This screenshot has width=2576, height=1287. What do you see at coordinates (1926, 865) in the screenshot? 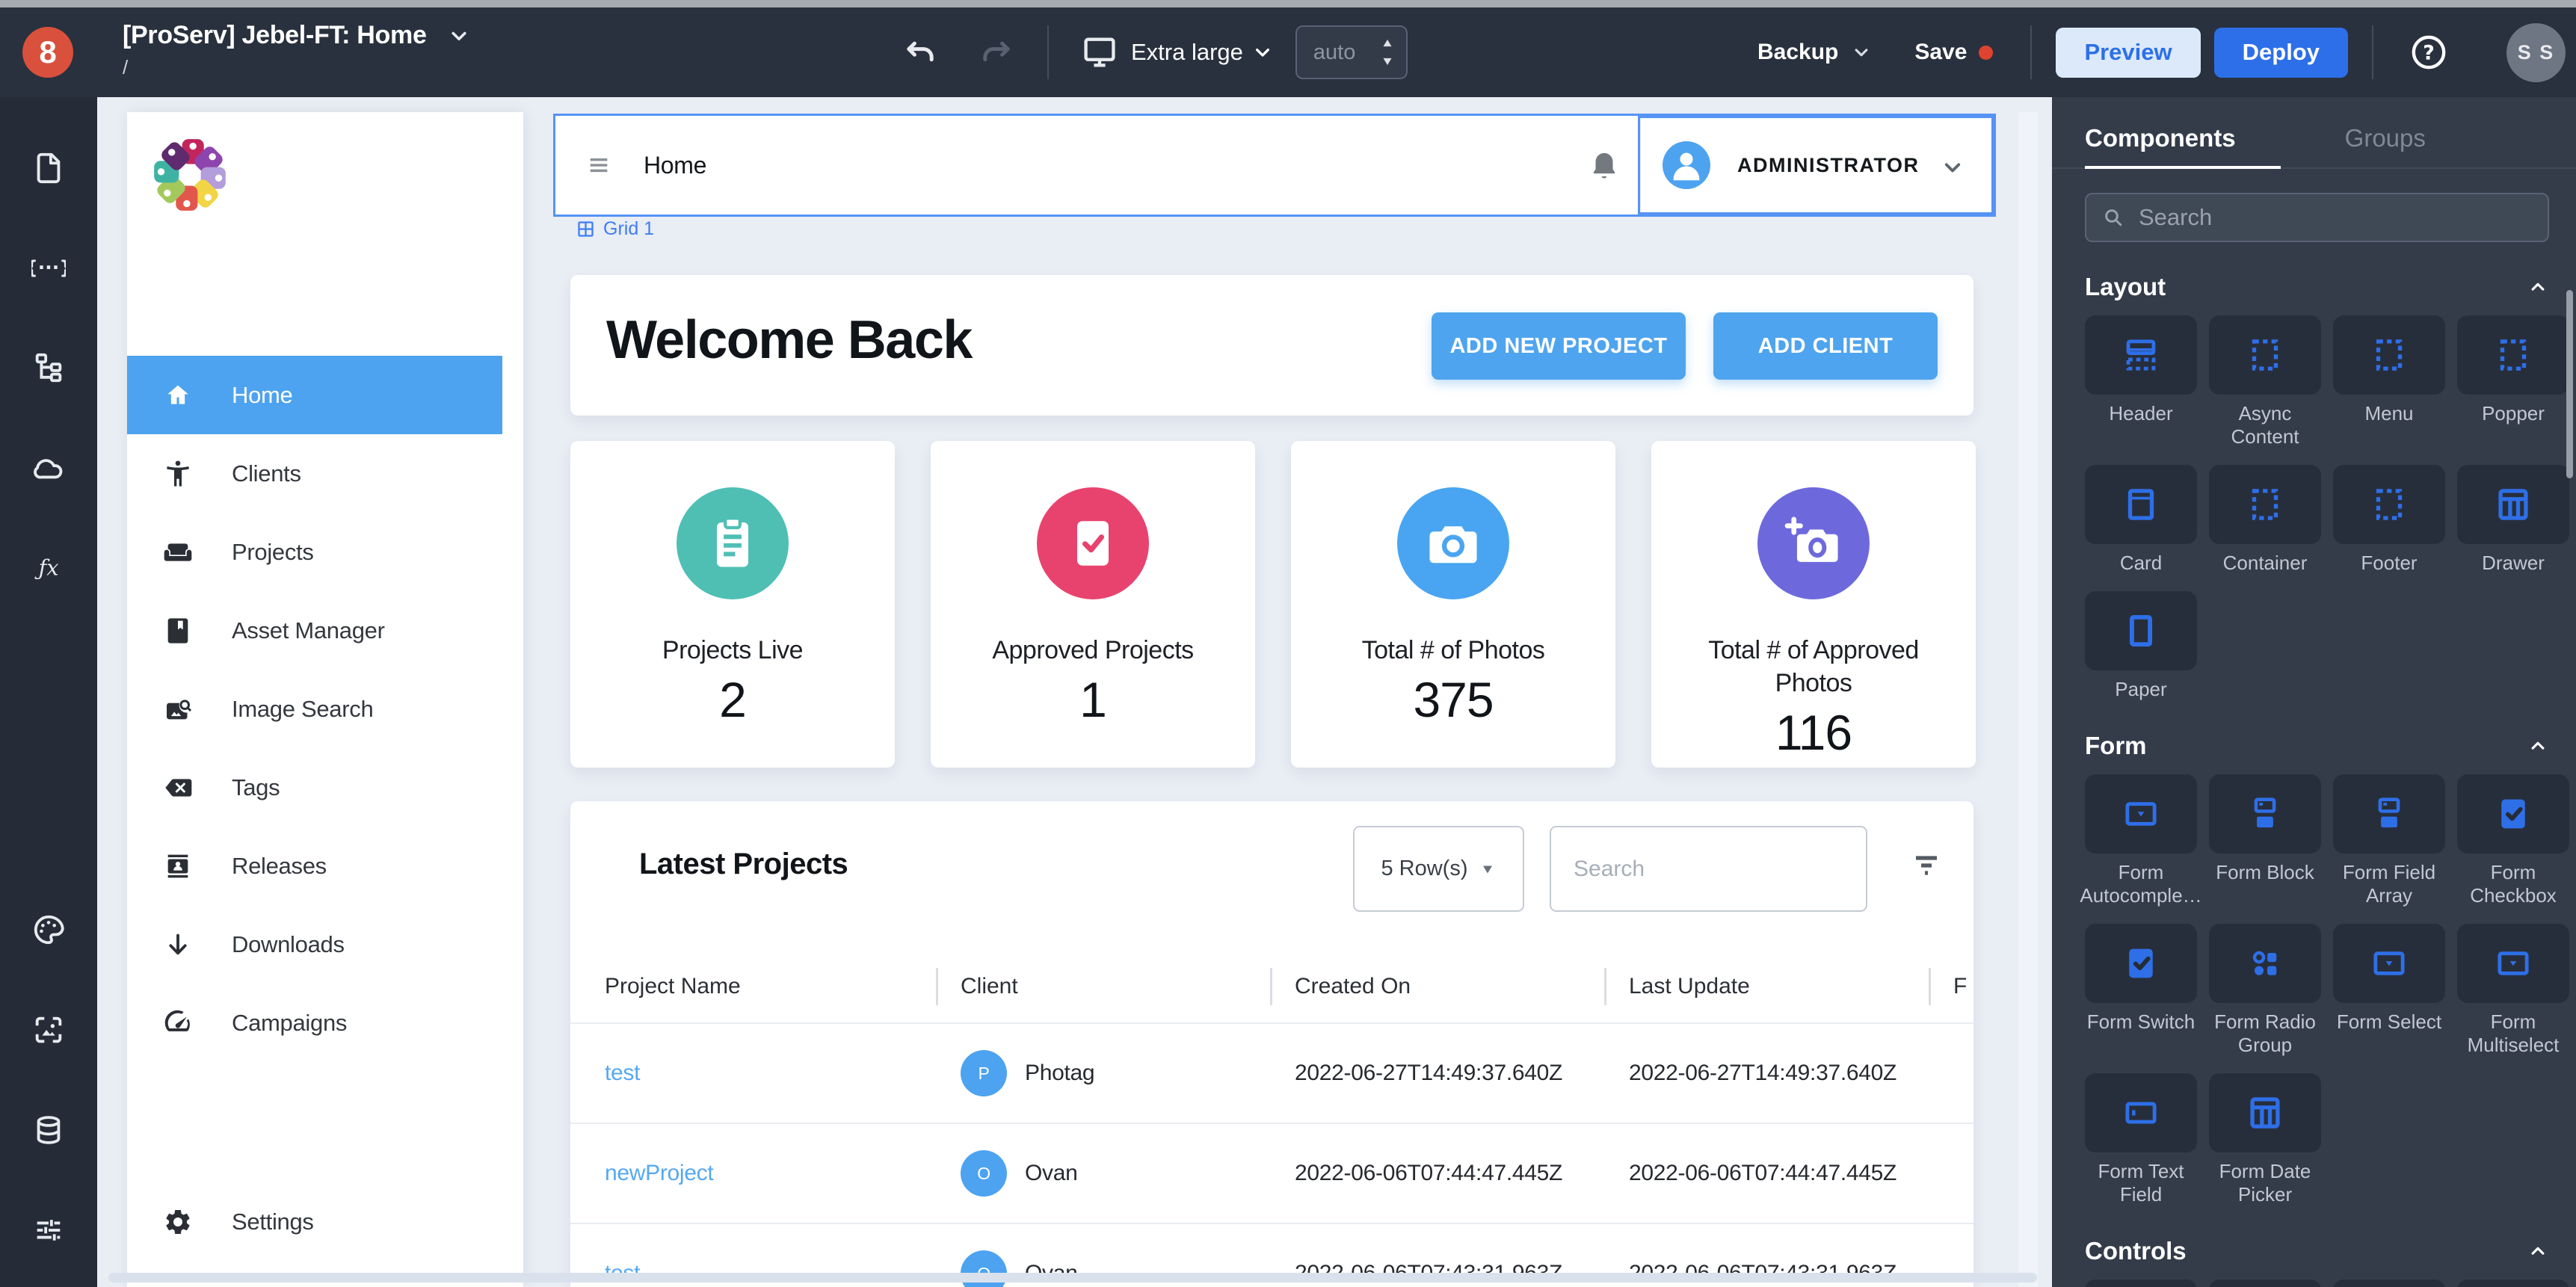
I see `filter-icon` at bounding box center [1926, 865].